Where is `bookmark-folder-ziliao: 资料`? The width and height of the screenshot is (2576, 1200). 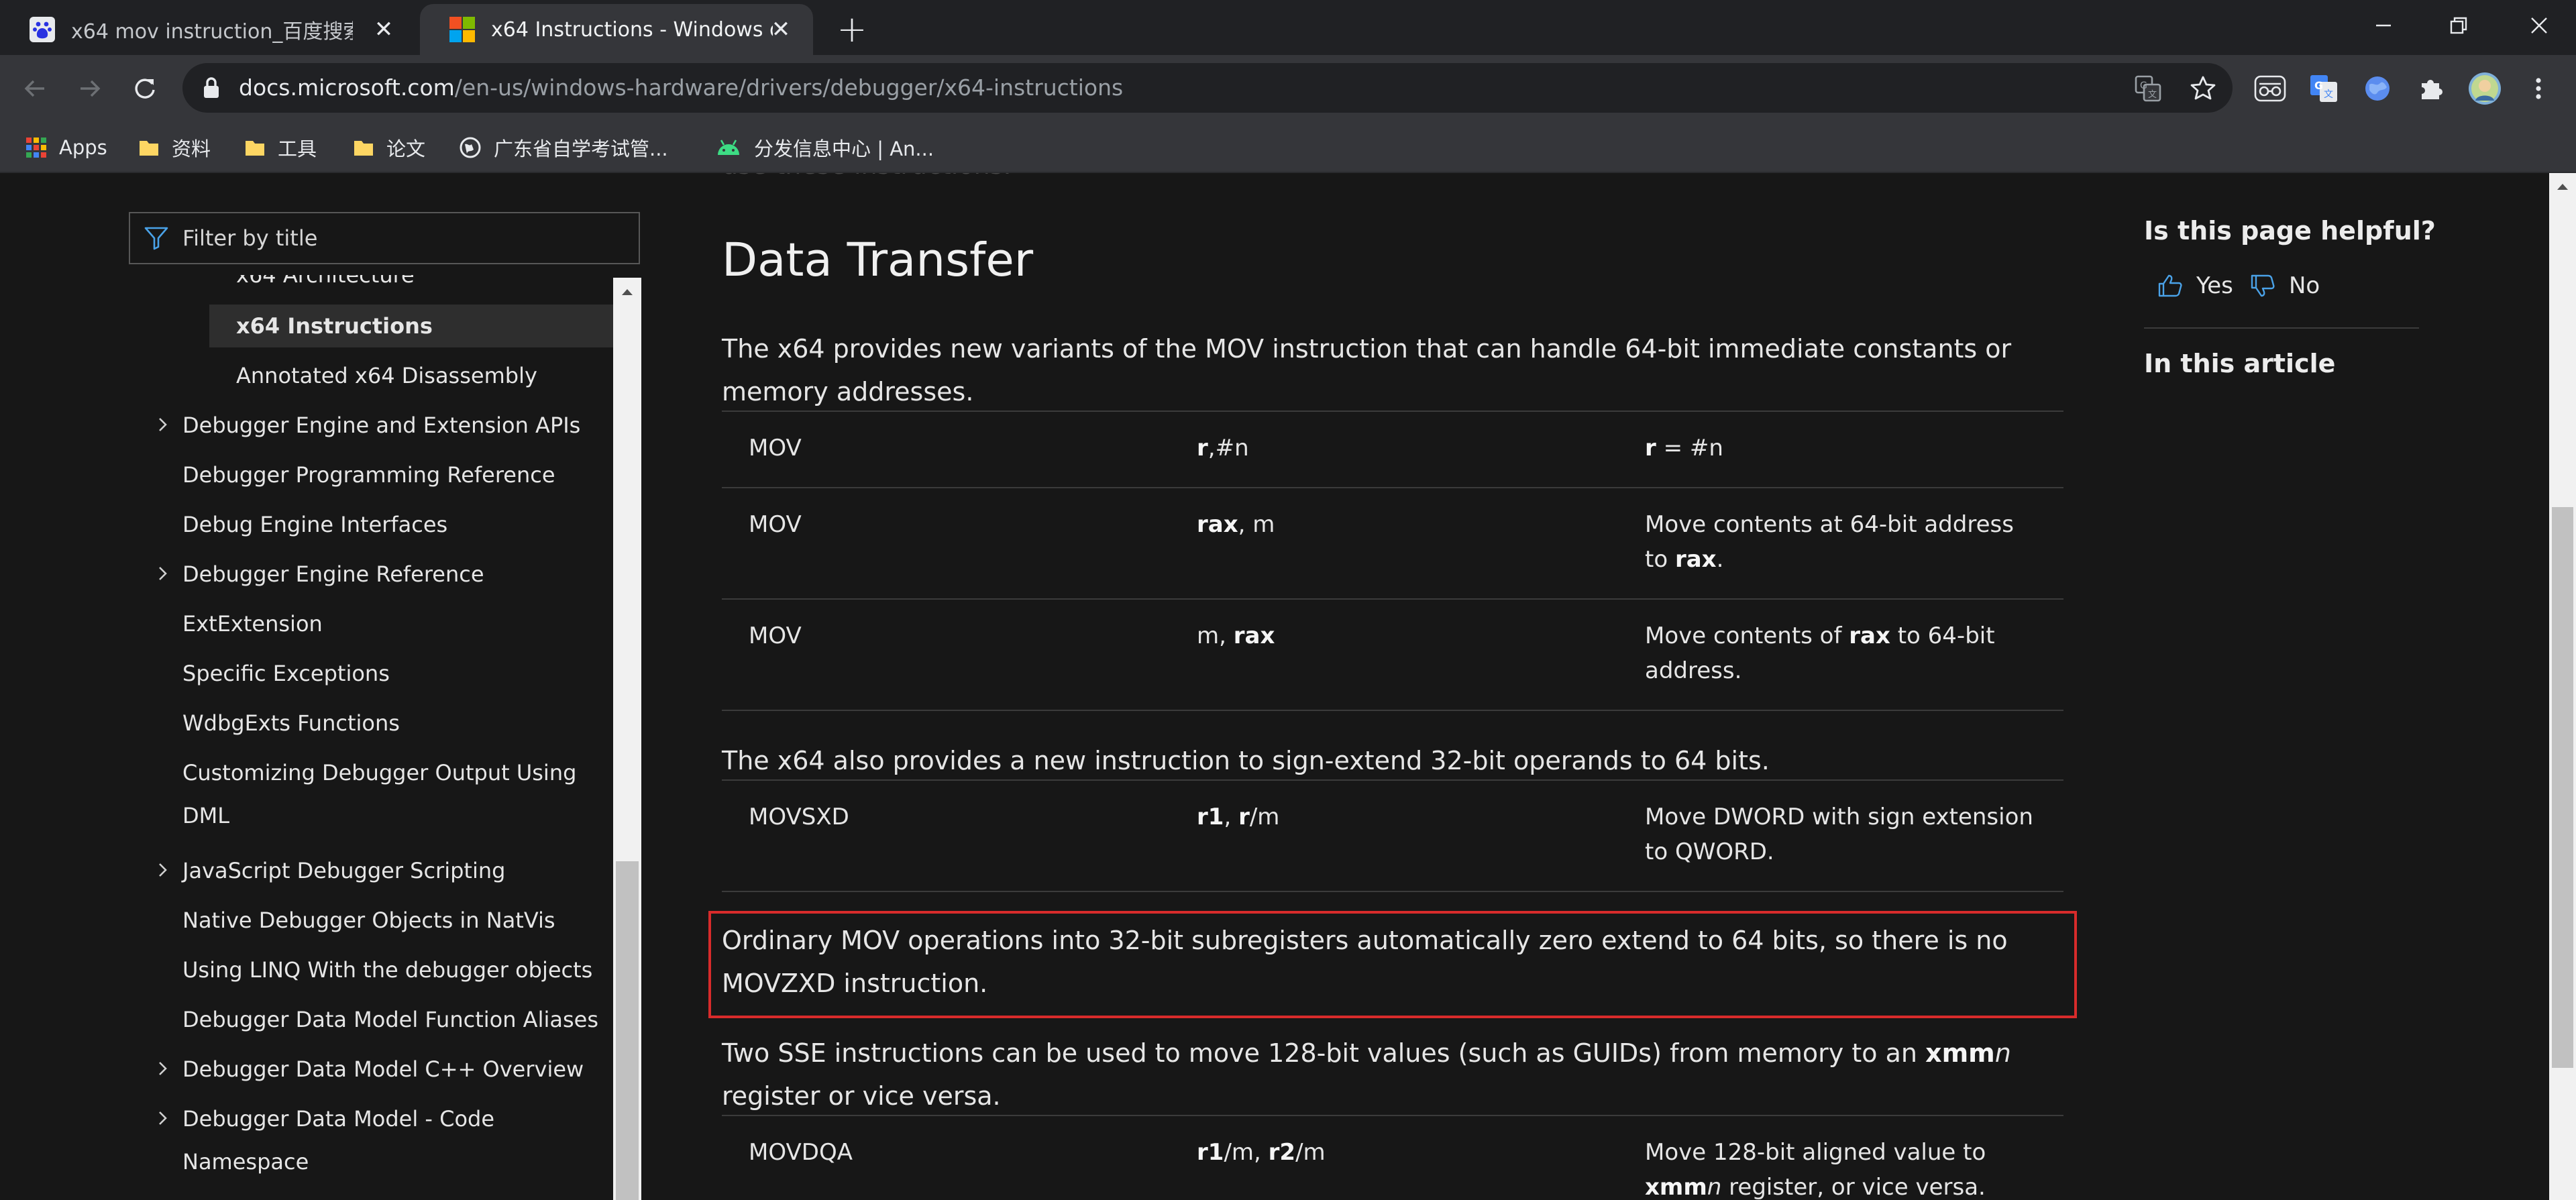 bookmark-folder-ziliao: 资料 is located at coordinates (174, 147).